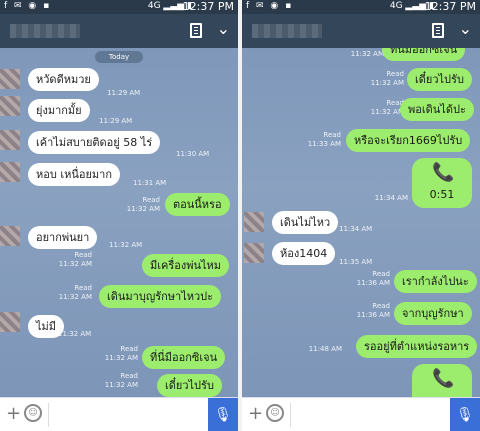 The height and width of the screenshot is (431, 480). I want to click on message-time: 11:33 AM, so click(324, 144).